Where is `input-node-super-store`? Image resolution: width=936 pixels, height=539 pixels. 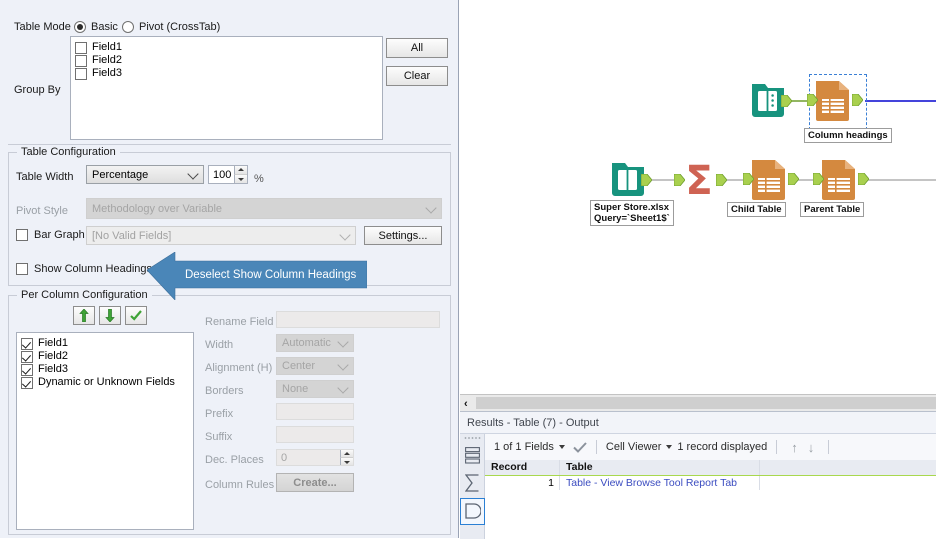 input-node-super-store is located at coordinates (630, 180).